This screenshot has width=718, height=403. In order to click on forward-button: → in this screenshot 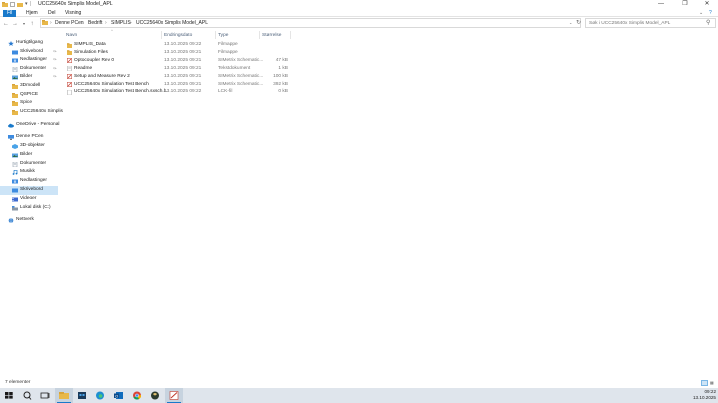, I will do `click(15, 24)`.